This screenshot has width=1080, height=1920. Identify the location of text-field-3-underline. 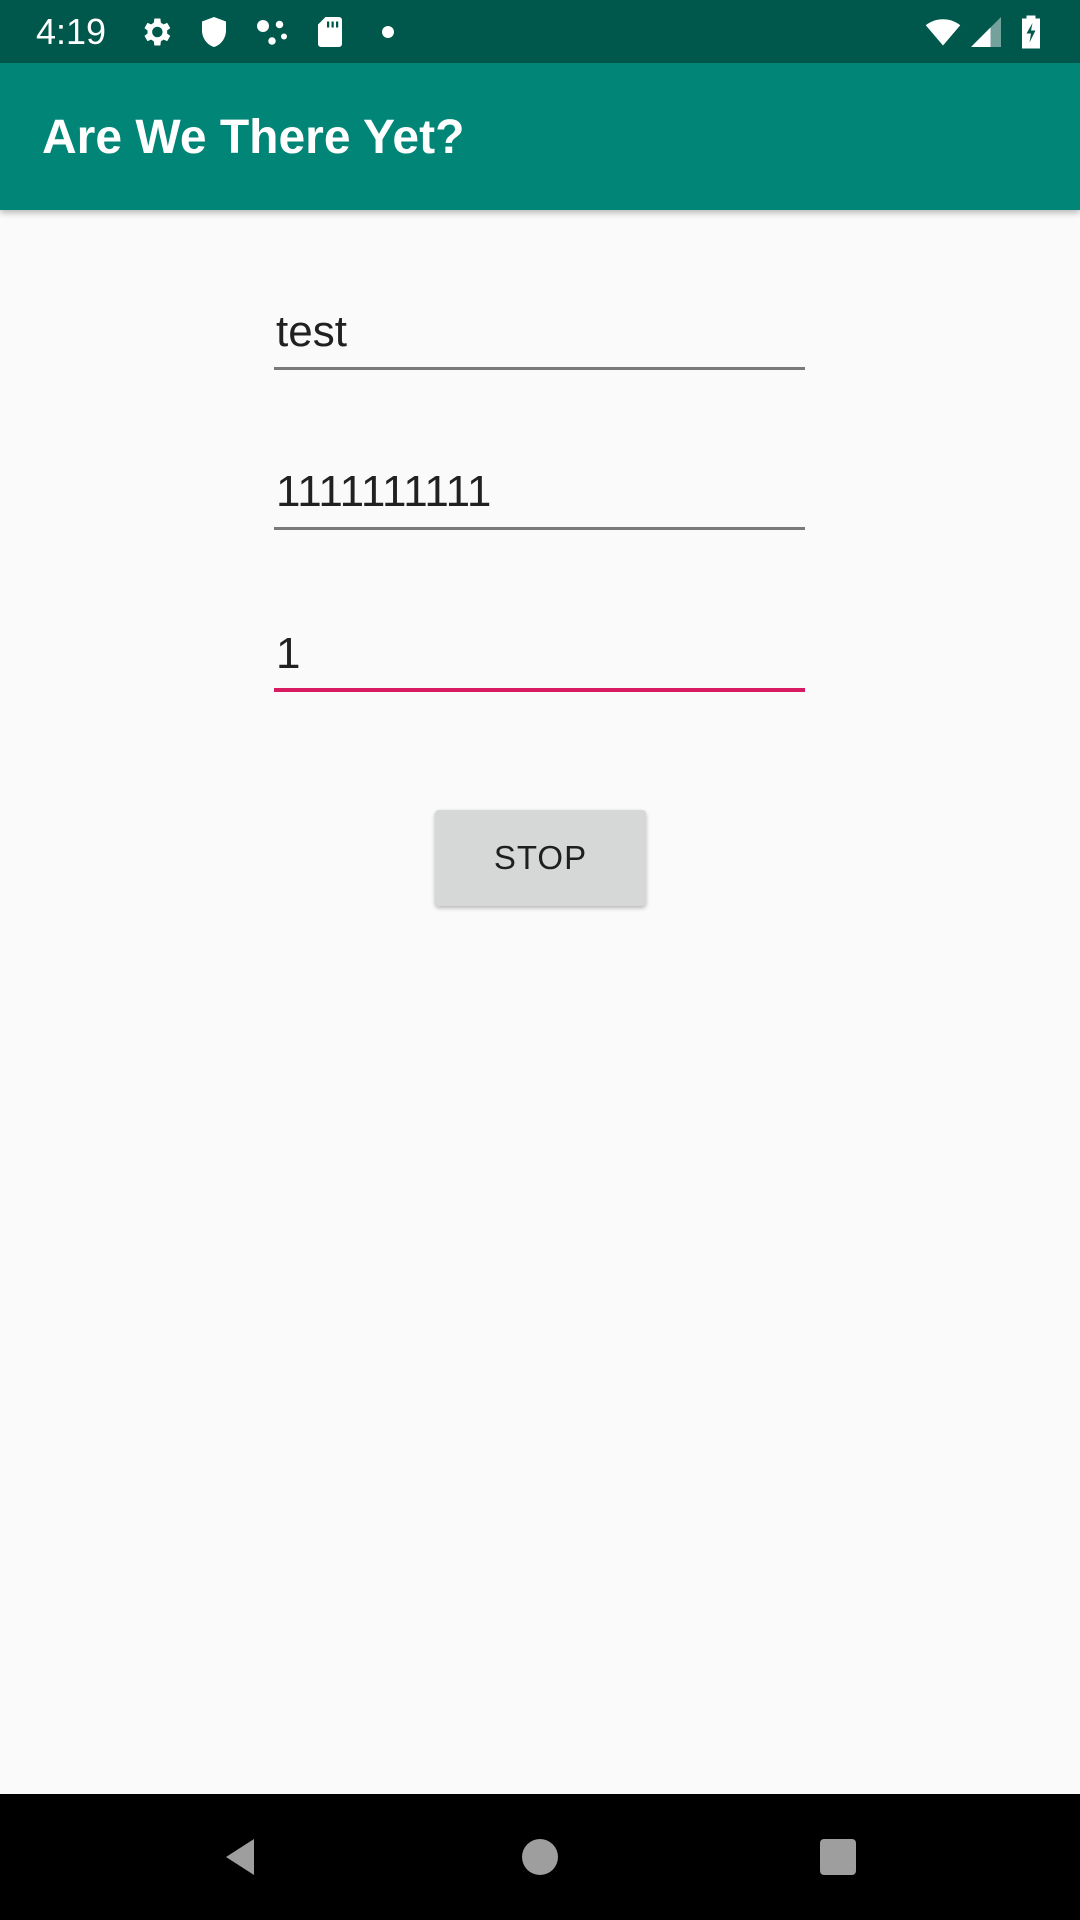
(539, 690).